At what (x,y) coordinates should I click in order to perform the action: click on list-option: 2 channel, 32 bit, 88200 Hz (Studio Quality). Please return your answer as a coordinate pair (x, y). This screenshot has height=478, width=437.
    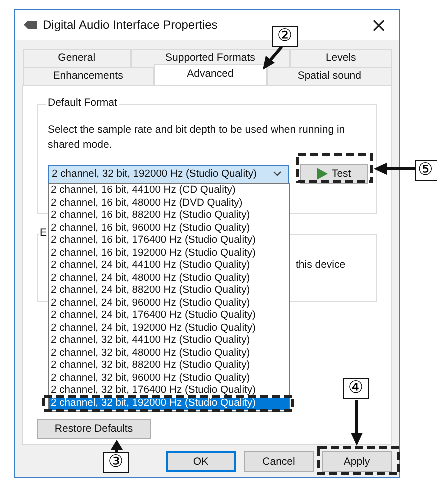
    Looking at the image, I should click on (169, 366).